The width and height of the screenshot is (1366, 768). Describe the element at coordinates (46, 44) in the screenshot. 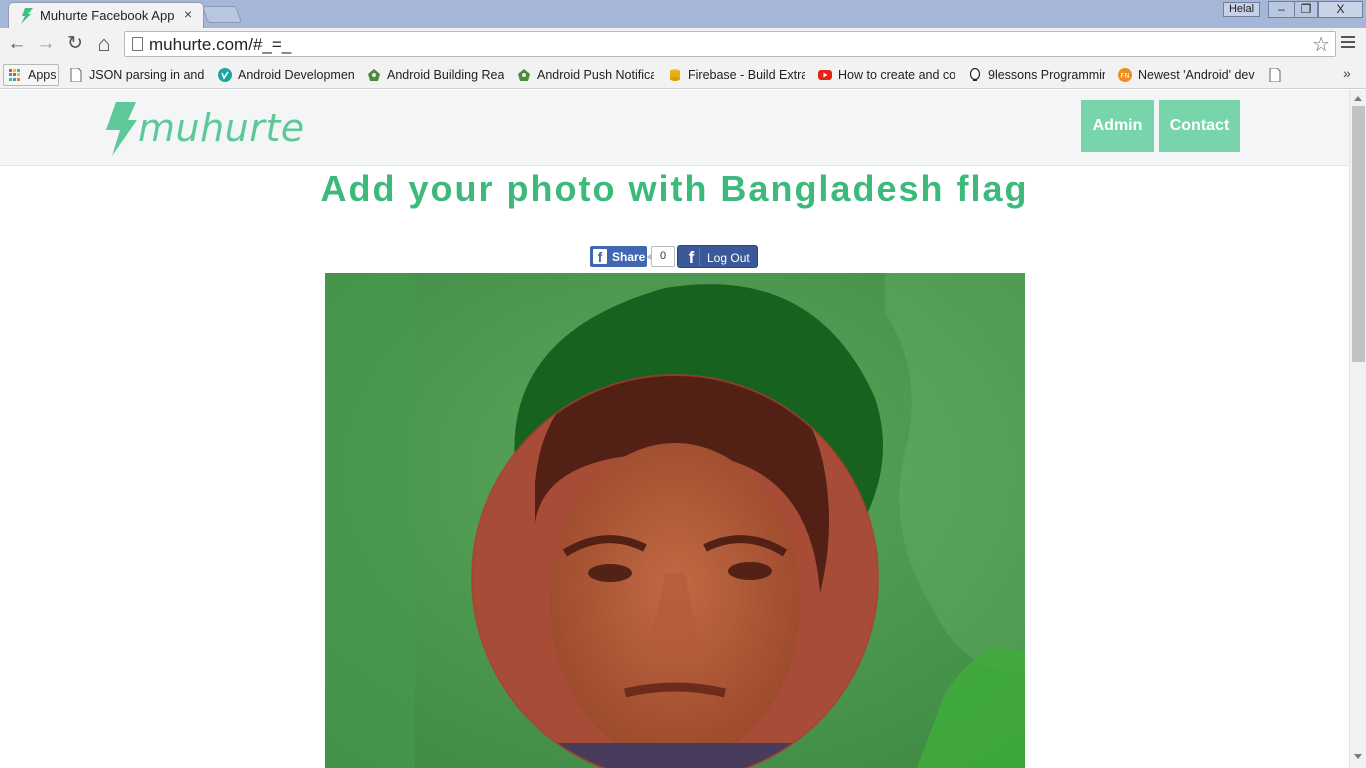

I see `forward-arrow-icon: →` at that location.